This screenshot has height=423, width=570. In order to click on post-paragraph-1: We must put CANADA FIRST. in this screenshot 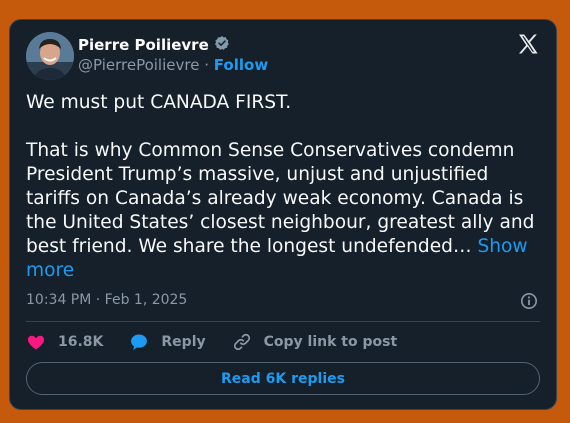, I will do `click(159, 102)`.